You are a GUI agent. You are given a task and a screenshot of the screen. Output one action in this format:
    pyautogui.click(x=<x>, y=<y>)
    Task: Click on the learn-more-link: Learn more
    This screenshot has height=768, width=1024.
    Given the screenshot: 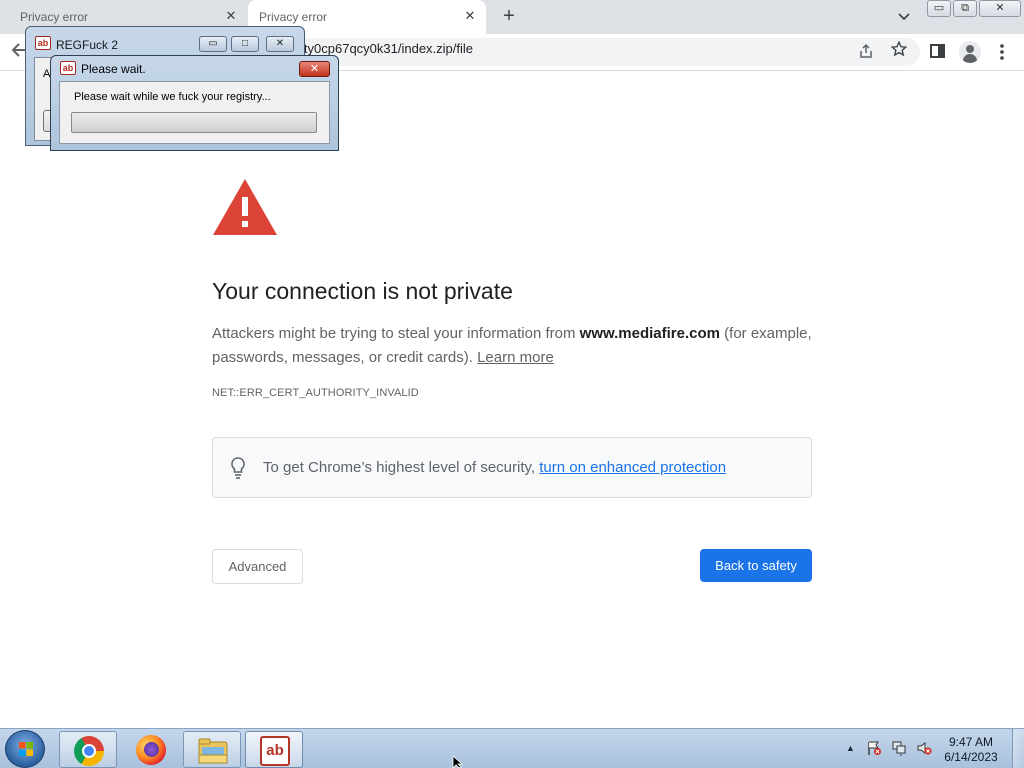 What is the action you would take?
    pyautogui.click(x=515, y=357)
    